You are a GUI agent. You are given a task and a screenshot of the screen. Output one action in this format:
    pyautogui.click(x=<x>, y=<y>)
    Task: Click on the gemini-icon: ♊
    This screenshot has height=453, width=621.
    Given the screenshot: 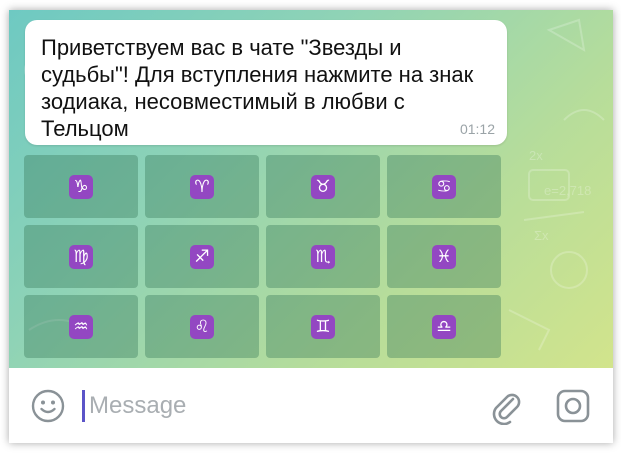 What is the action you would take?
    pyautogui.click(x=323, y=326)
    